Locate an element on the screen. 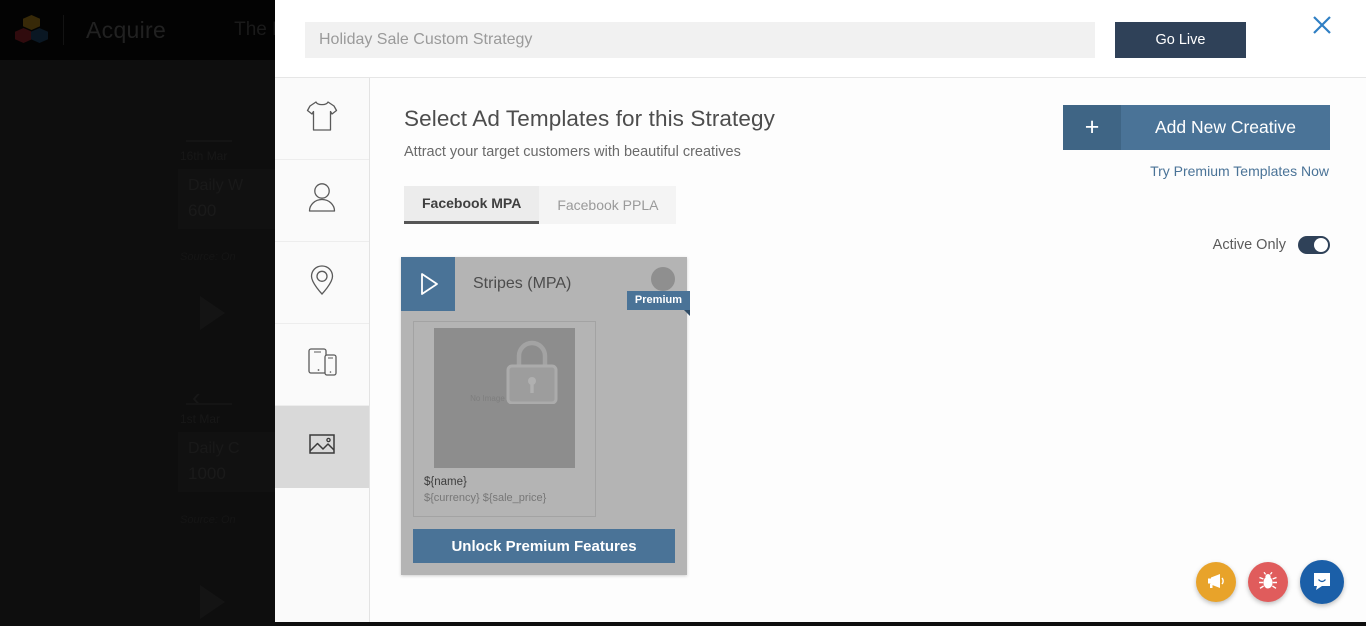 The width and height of the screenshot is (1366, 626). sidebar-item-audience is located at coordinates (322, 201).